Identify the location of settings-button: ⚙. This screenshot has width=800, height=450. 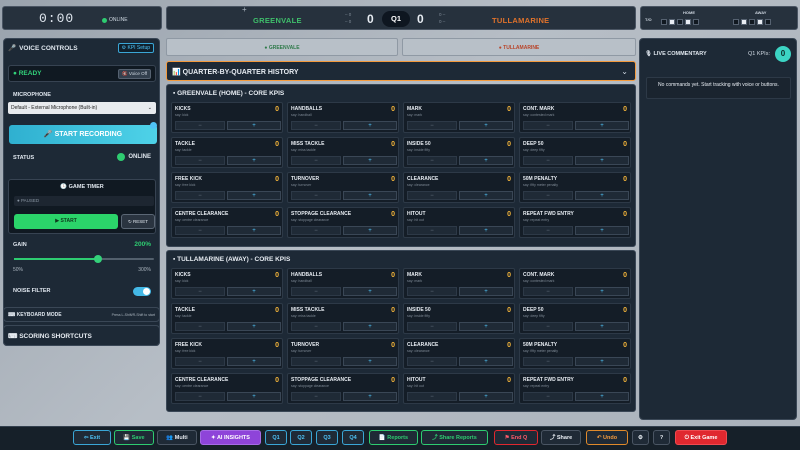
(640, 437).